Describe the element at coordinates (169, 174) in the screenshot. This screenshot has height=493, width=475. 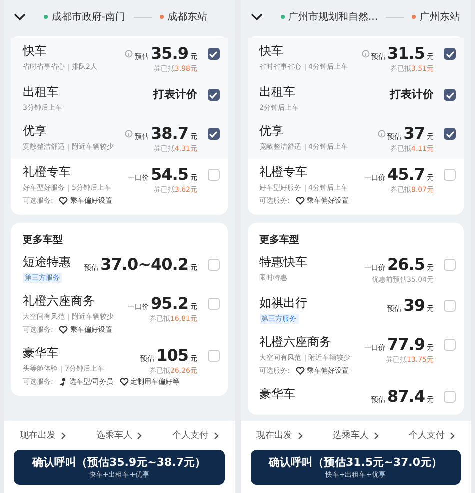
I see `price-amount: 54.5` at that location.